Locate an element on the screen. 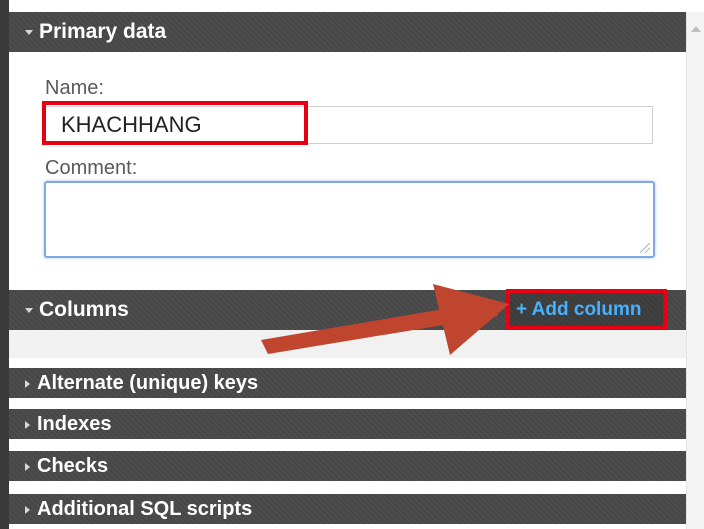  section-primary-data-header: Primary data is located at coordinates (347, 32).